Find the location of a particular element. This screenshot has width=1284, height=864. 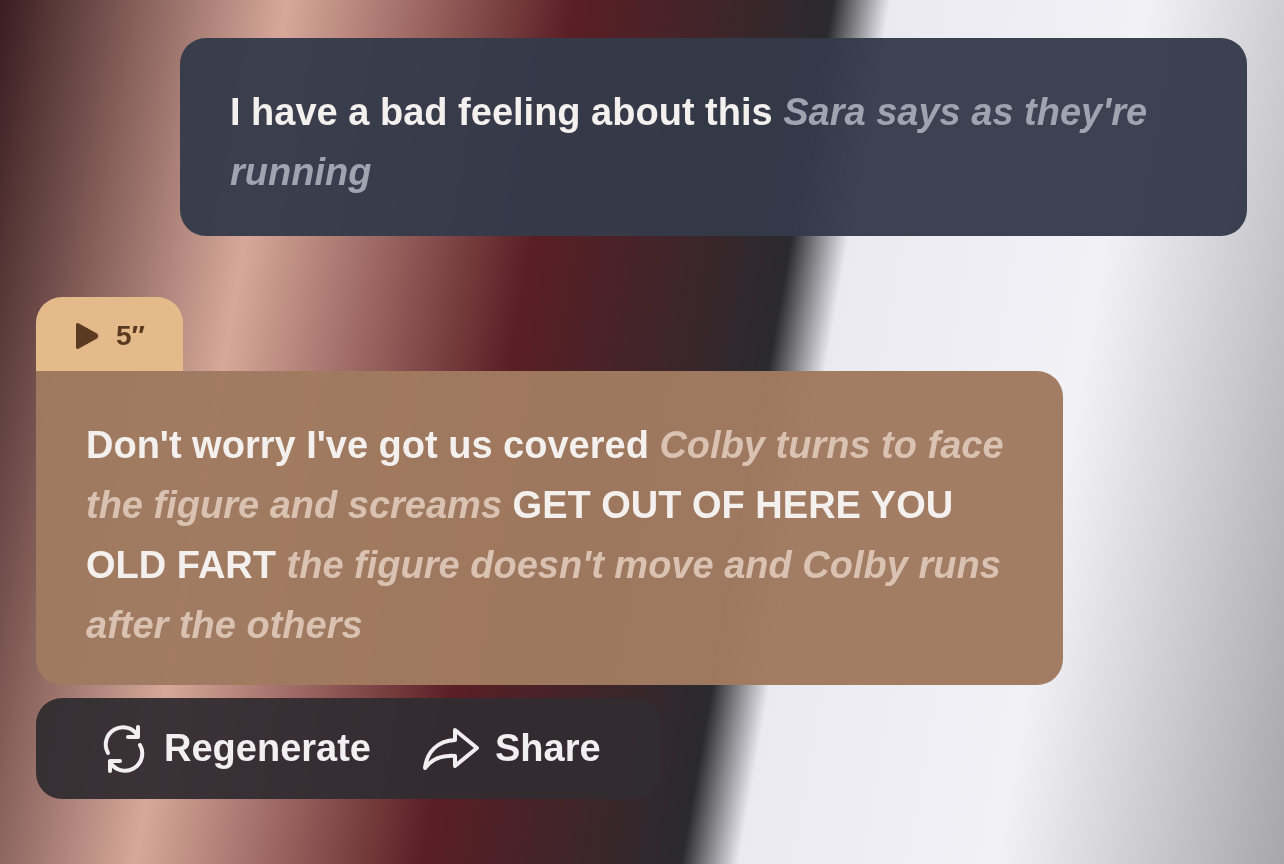

share-button: Share is located at coordinates (511, 748).